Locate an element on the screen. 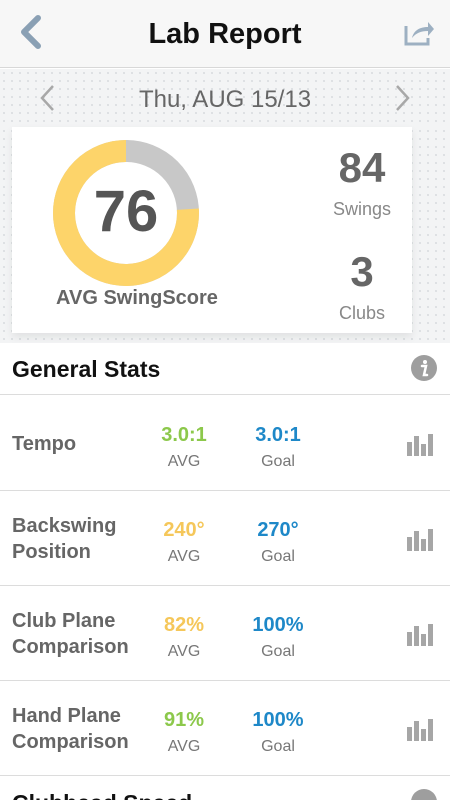  section-title: Clubhead Speed is located at coordinates (102, 795).